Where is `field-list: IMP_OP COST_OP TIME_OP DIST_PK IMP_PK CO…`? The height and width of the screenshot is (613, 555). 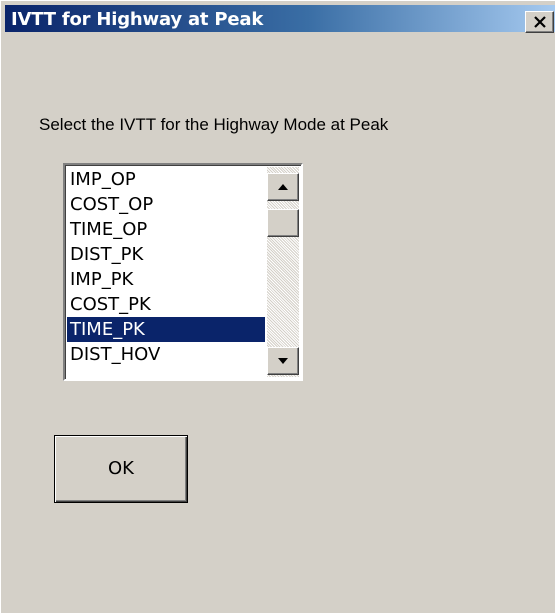 field-list: IMP_OP COST_OP TIME_OP DIST_PK IMP_PK CO… is located at coordinates (166, 267).